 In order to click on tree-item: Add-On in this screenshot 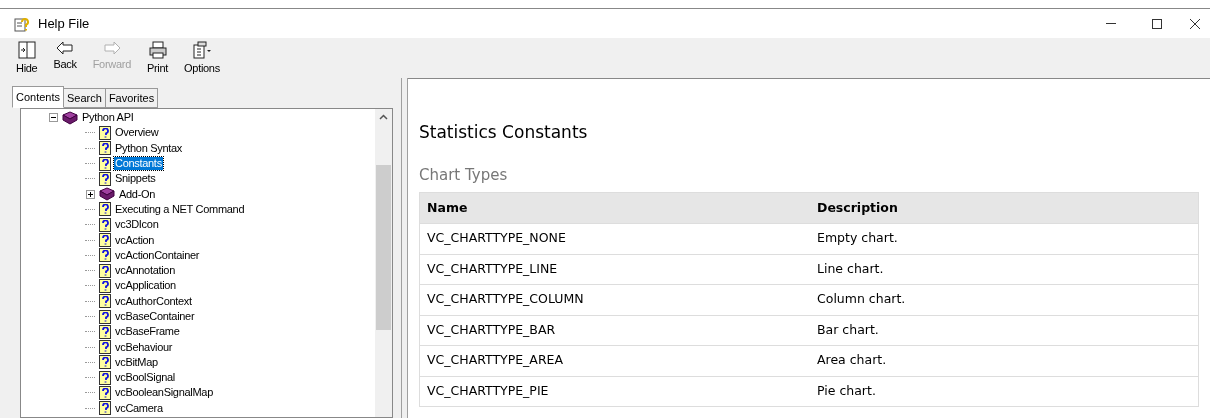, I will do `click(137, 194)`.